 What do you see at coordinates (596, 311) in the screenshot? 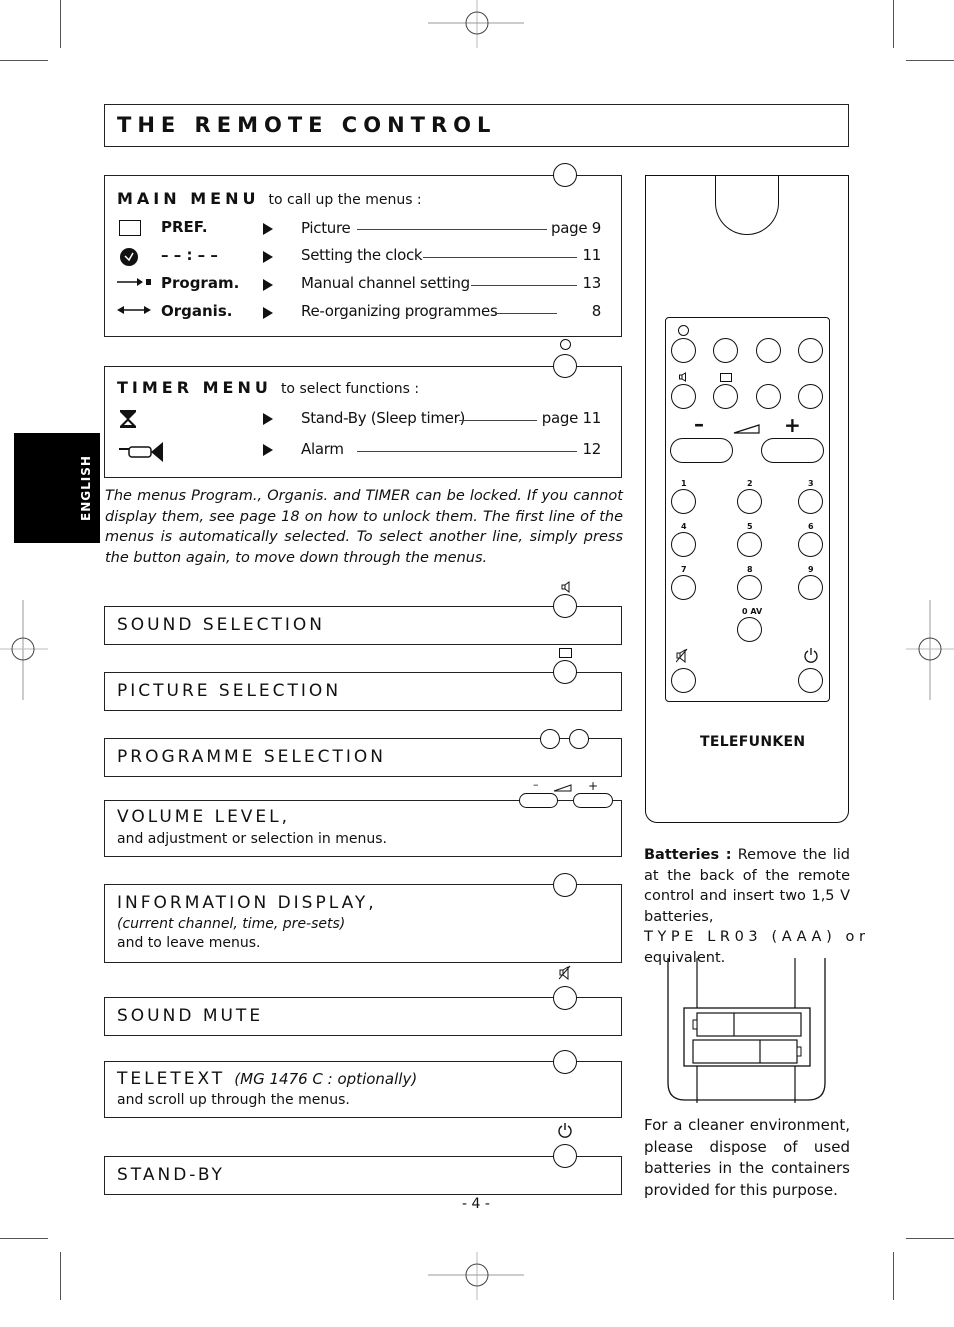
I see `menu-page: 8` at bounding box center [596, 311].